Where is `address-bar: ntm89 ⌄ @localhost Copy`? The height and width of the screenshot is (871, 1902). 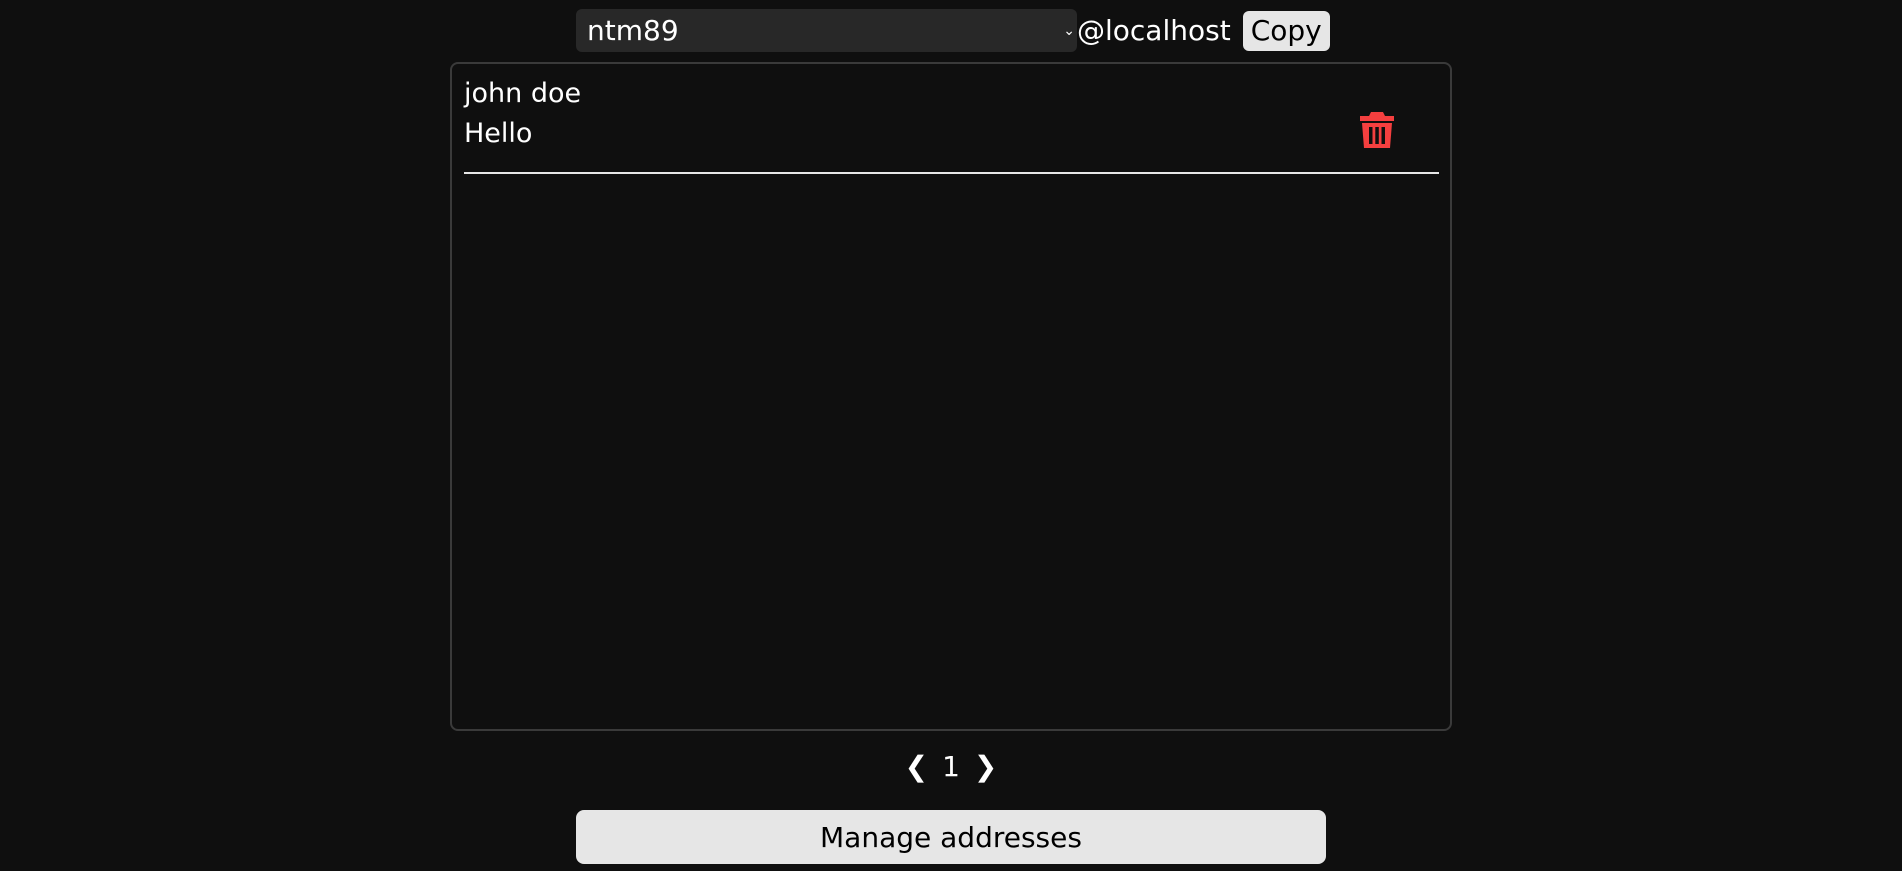 address-bar: ntm89 ⌄ @localhost Copy is located at coordinates (953, 30).